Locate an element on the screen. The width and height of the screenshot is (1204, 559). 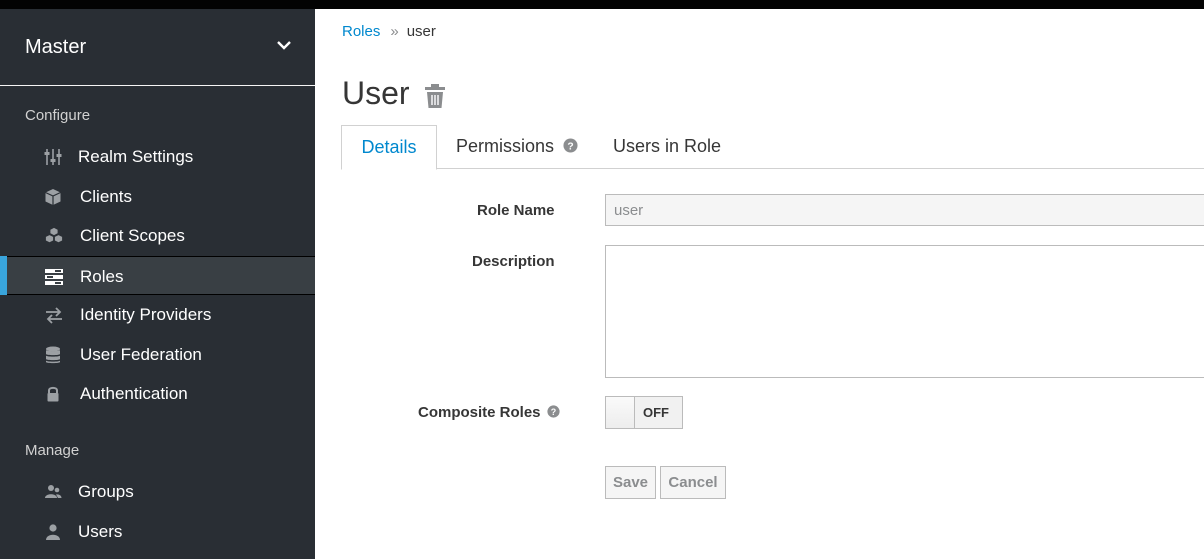
sidebar-item-label: Client Scopes is located at coordinates (132, 235).